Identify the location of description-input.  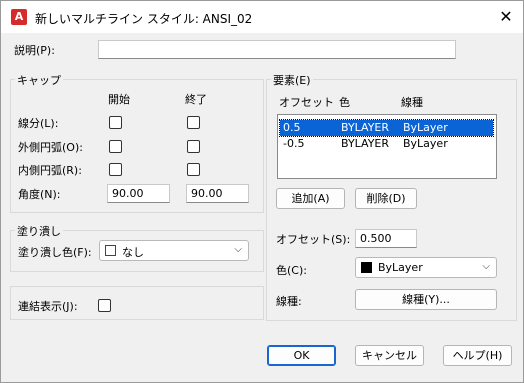
(277, 49).